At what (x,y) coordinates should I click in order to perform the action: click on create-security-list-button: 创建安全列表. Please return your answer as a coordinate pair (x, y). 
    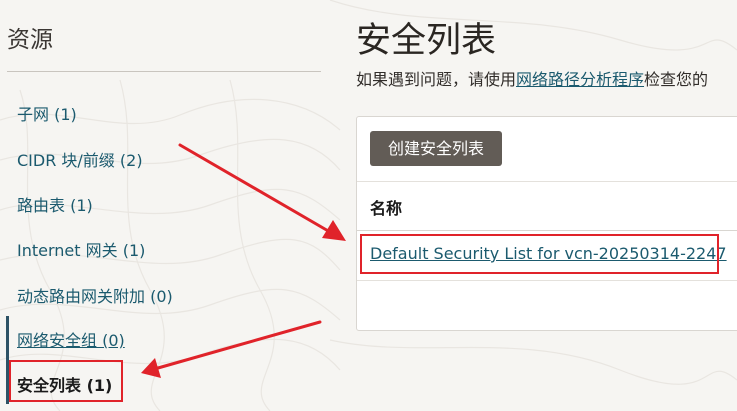
    Looking at the image, I should click on (436, 148).